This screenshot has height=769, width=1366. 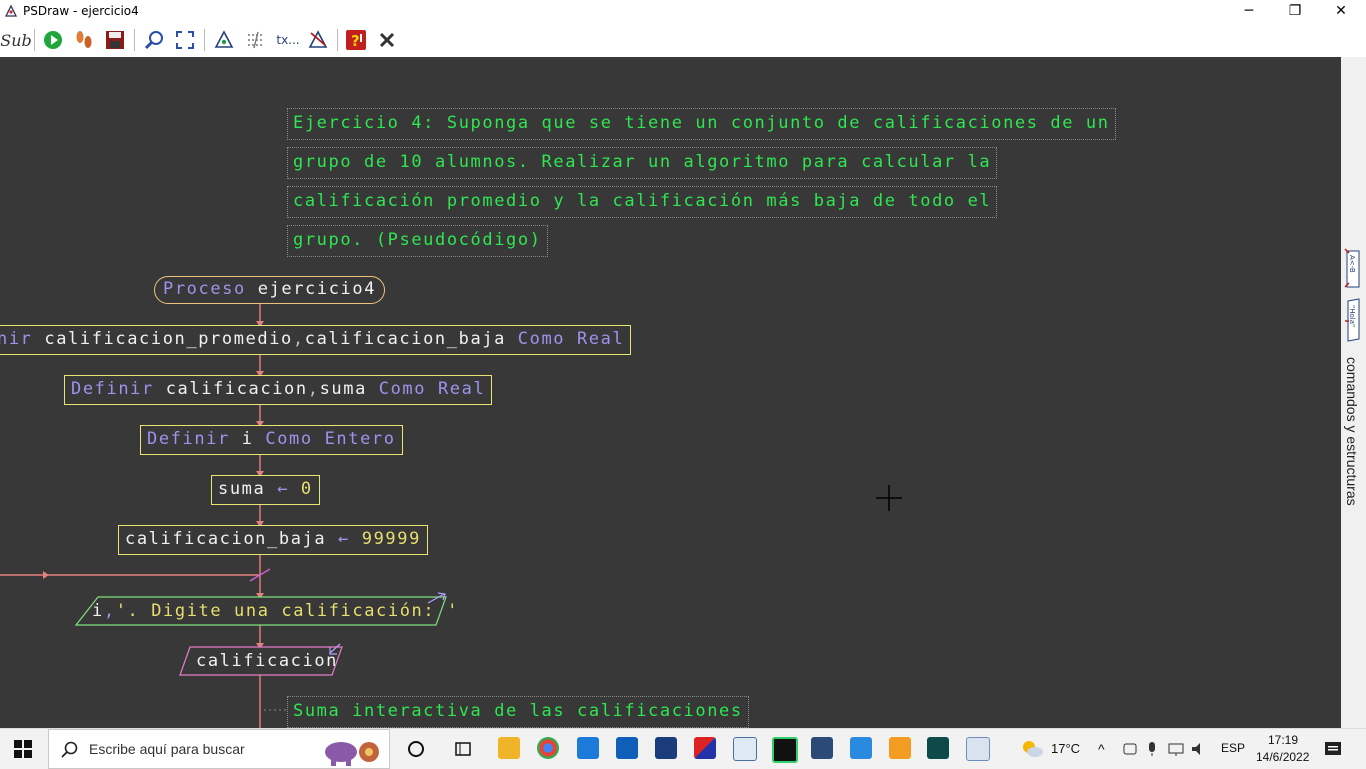 I want to click on assign-value: 99999, so click(x=391, y=539).